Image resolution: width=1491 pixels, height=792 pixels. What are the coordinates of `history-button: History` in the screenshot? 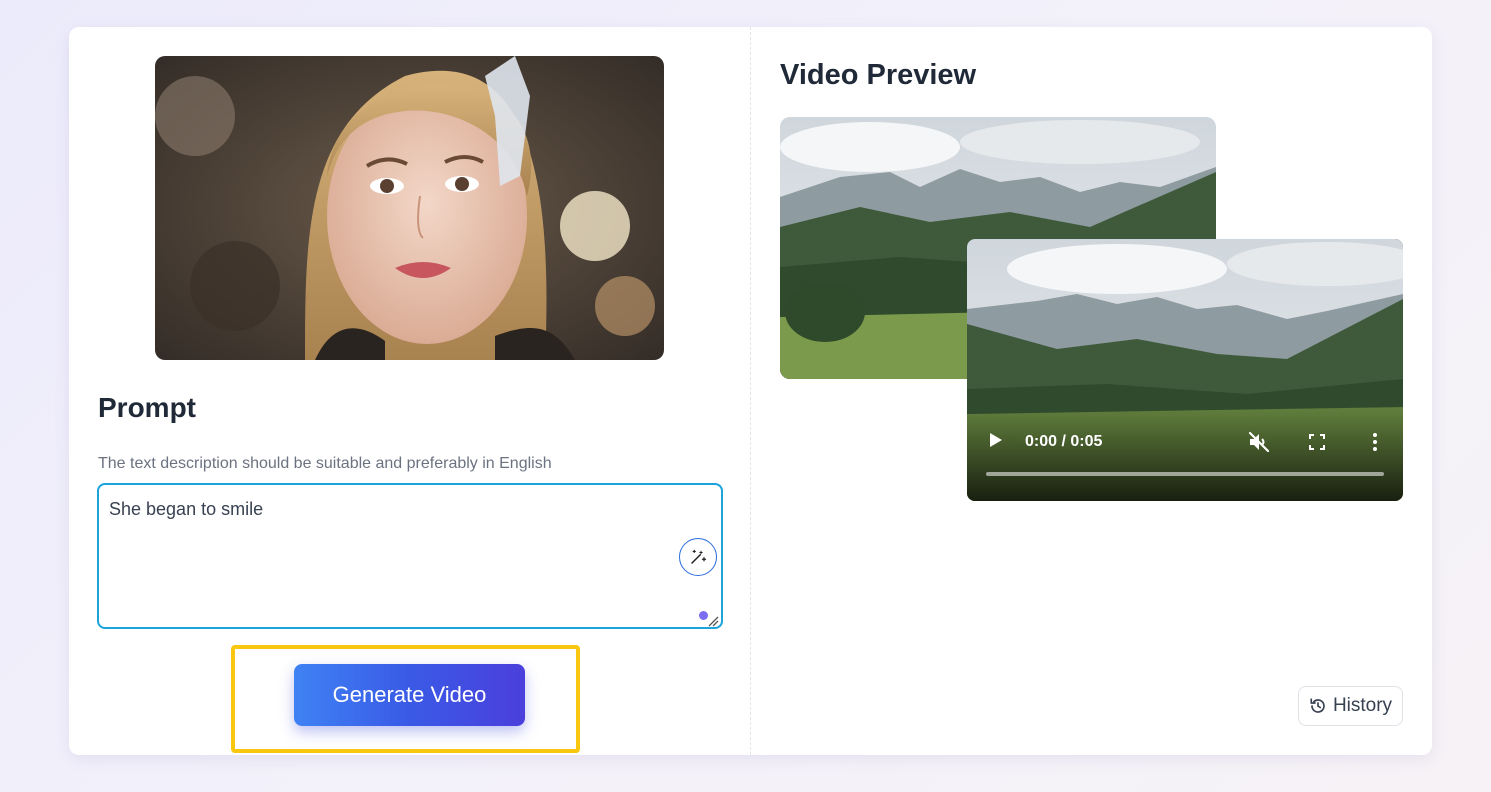 It's located at (1350, 706).